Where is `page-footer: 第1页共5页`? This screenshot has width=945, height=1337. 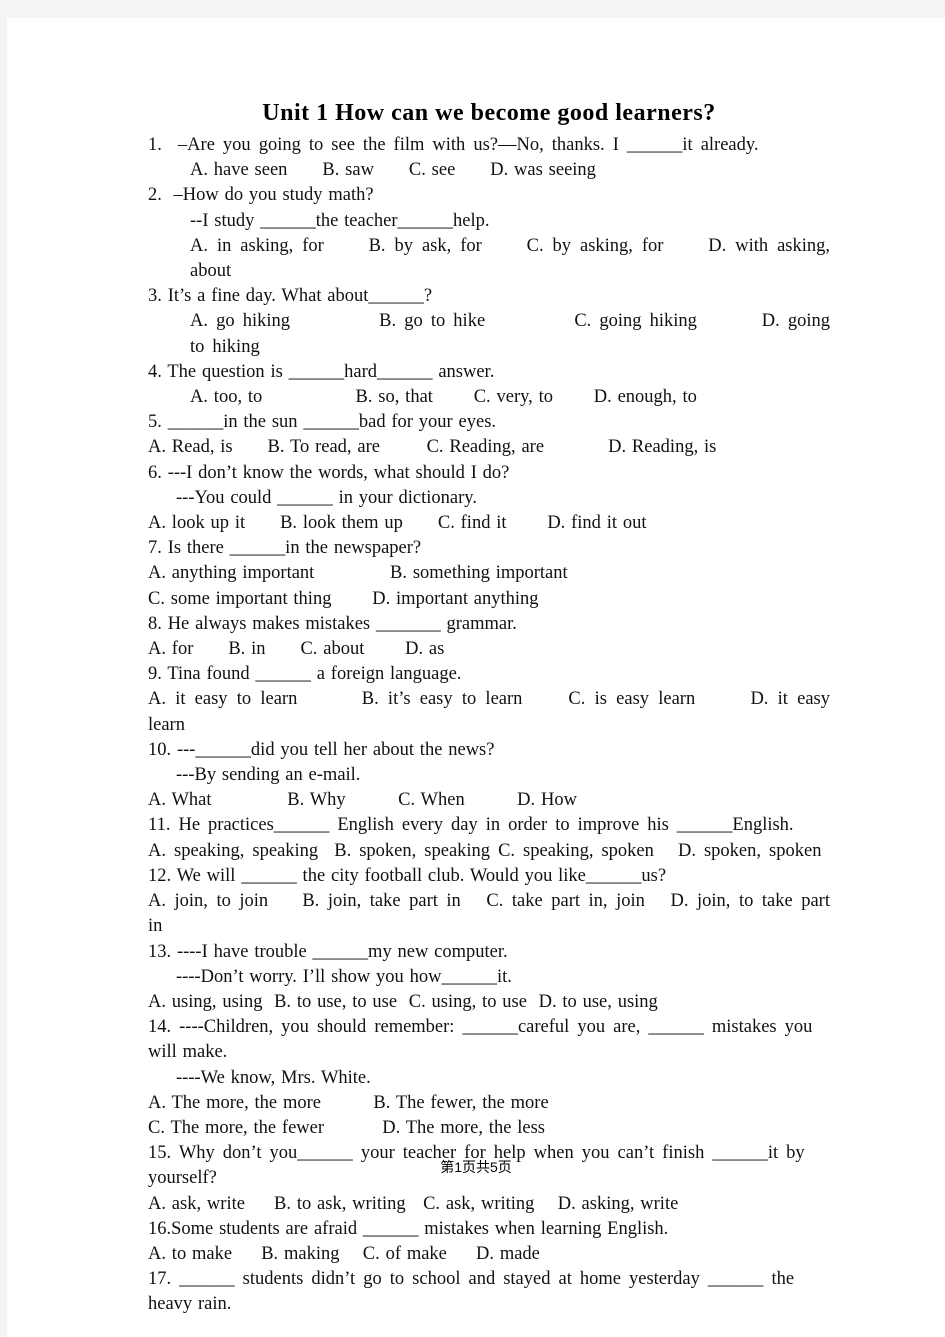
page-footer: 第1页共5页 is located at coordinates (476, 1167).